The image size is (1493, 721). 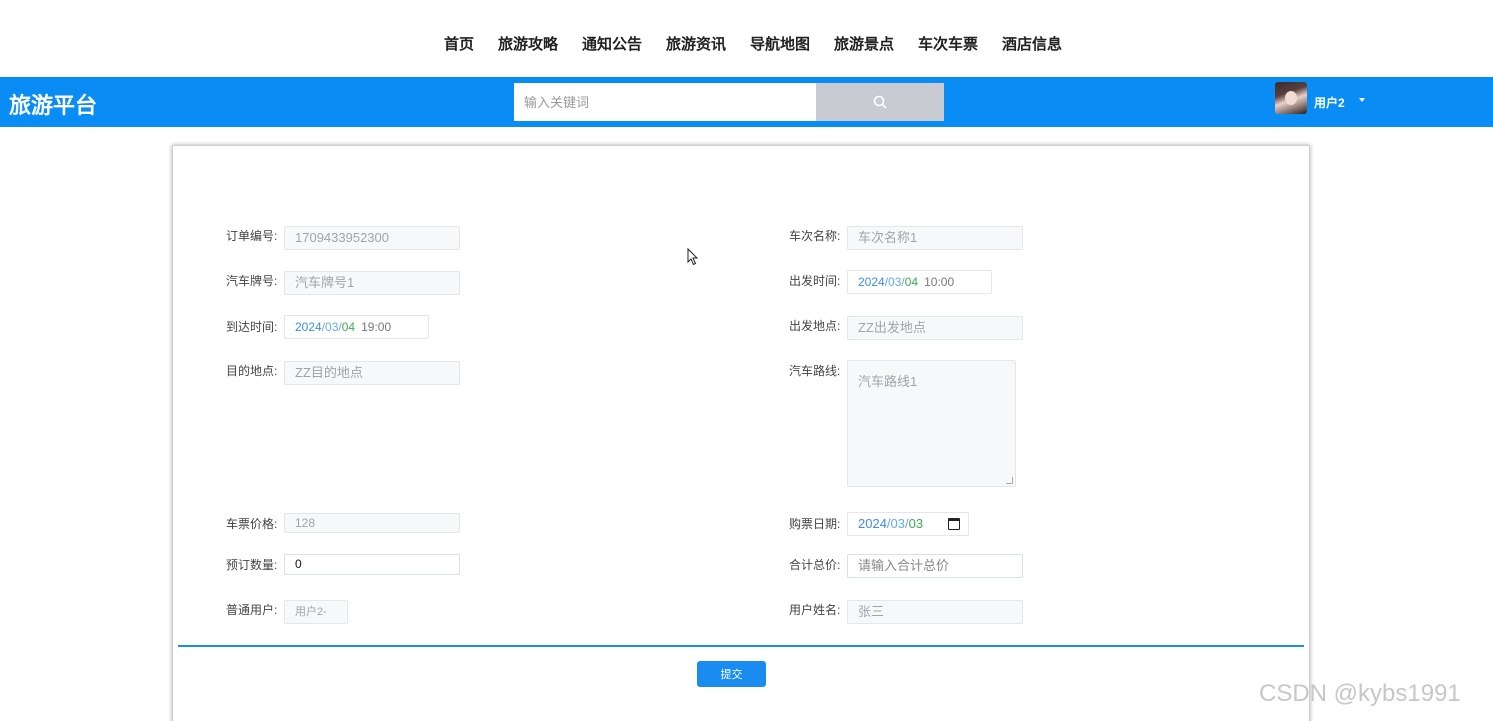 I want to click on mouse-cursor-icon, so click(x=693, y=257).